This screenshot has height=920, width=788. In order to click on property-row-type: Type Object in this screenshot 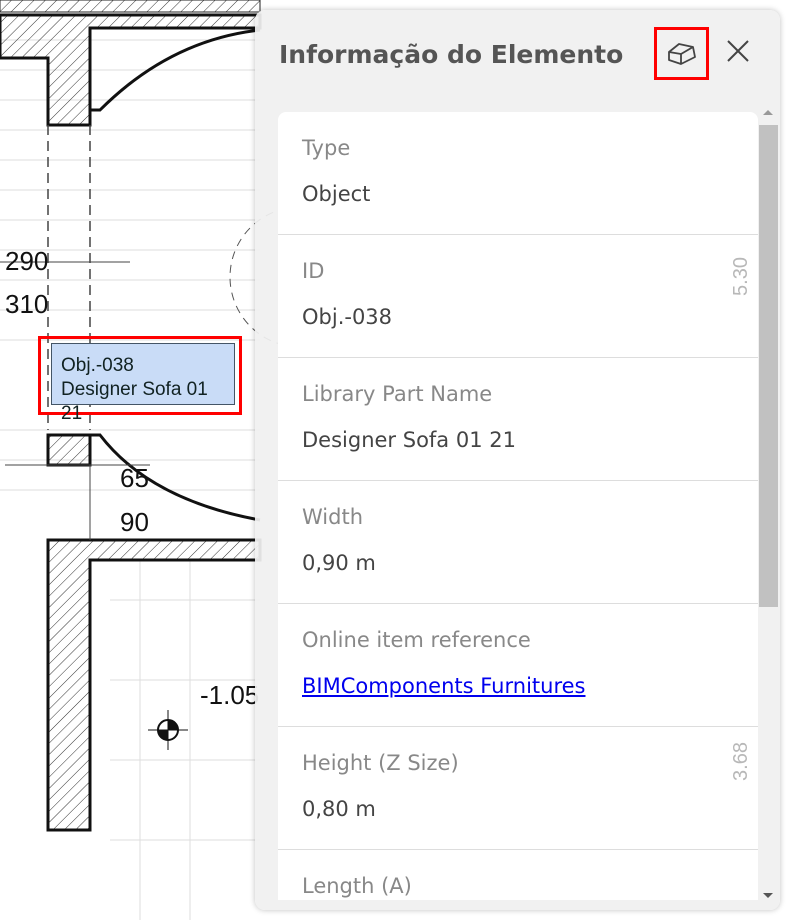, I will do `click(518, 173)`.